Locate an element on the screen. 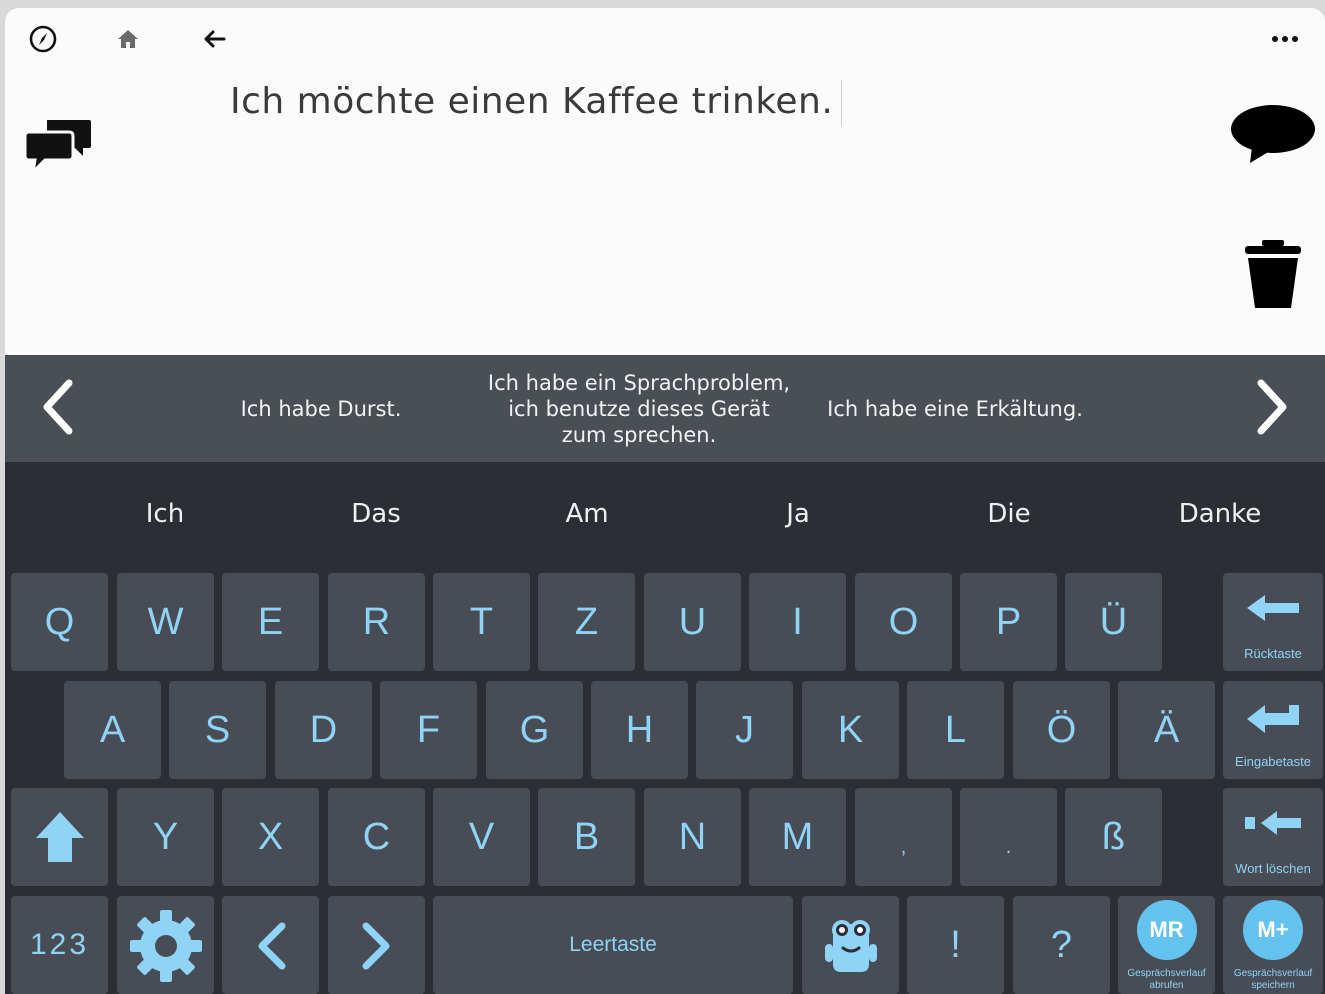  chevron-right-icon is located at coordinates (376, 946).